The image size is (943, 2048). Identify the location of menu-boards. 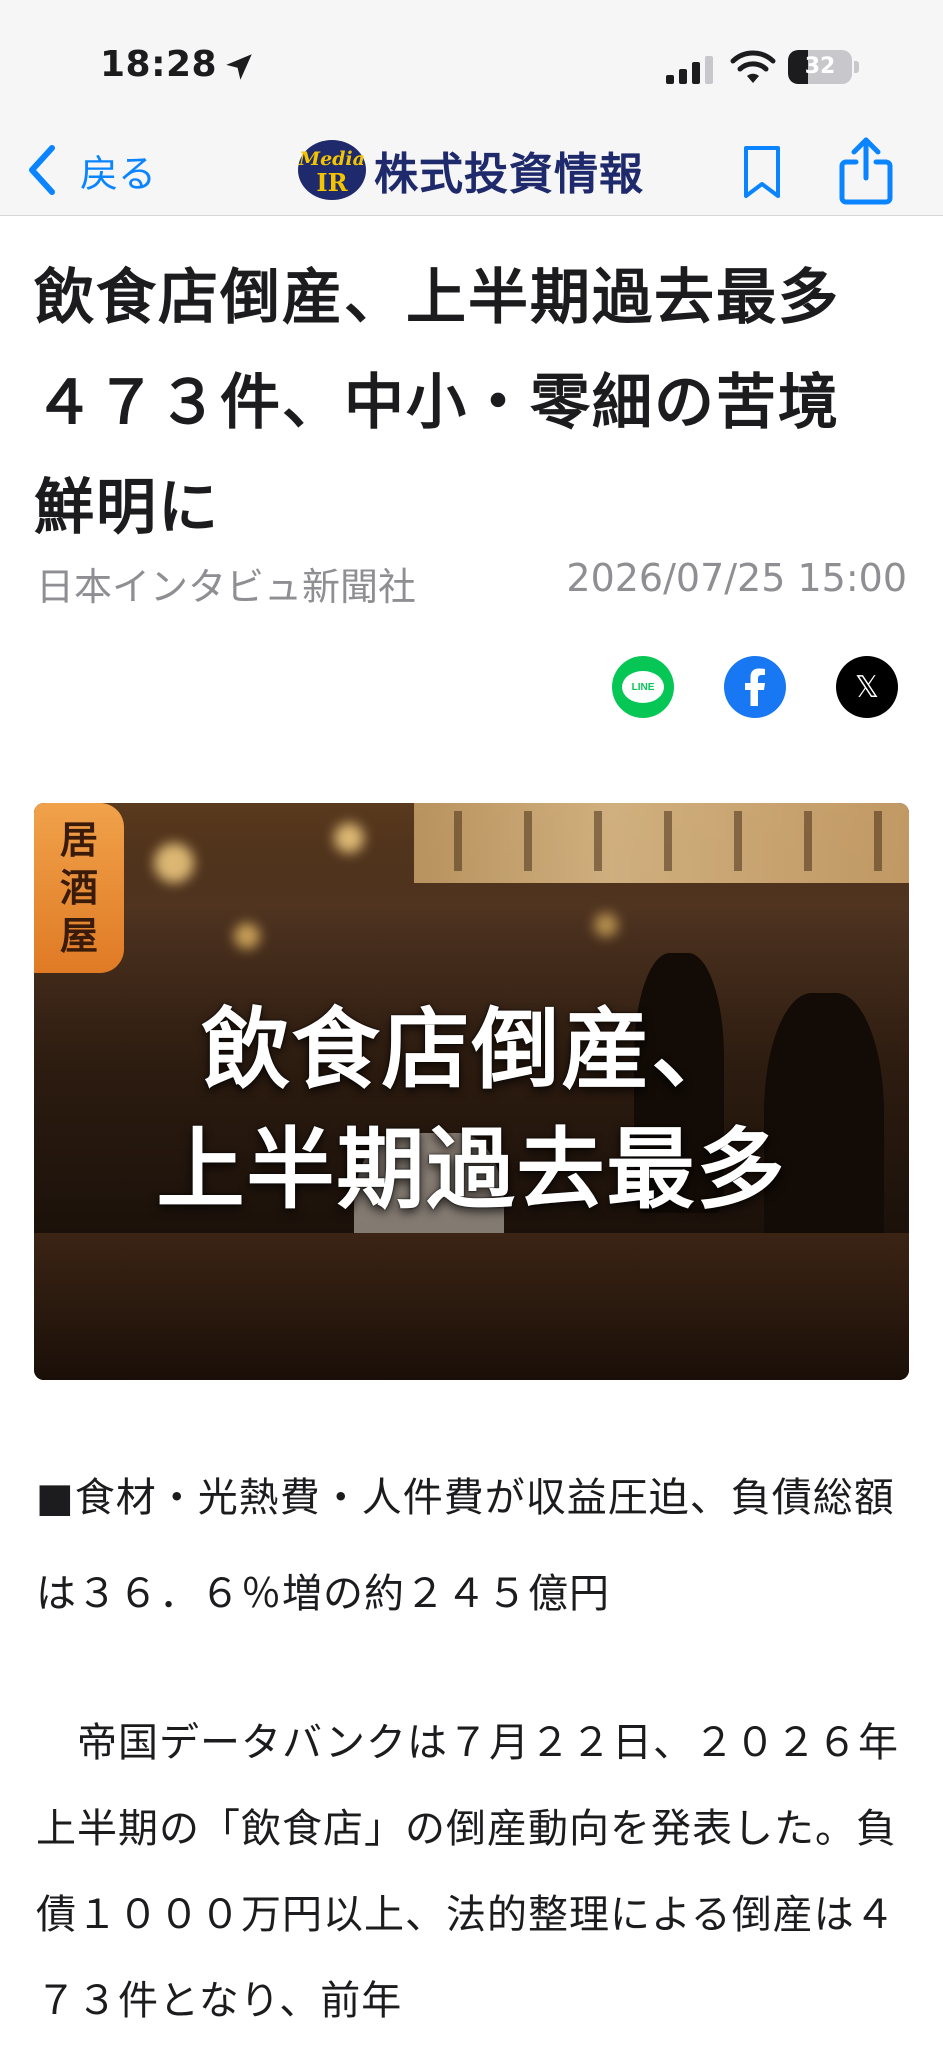
(661, 843).